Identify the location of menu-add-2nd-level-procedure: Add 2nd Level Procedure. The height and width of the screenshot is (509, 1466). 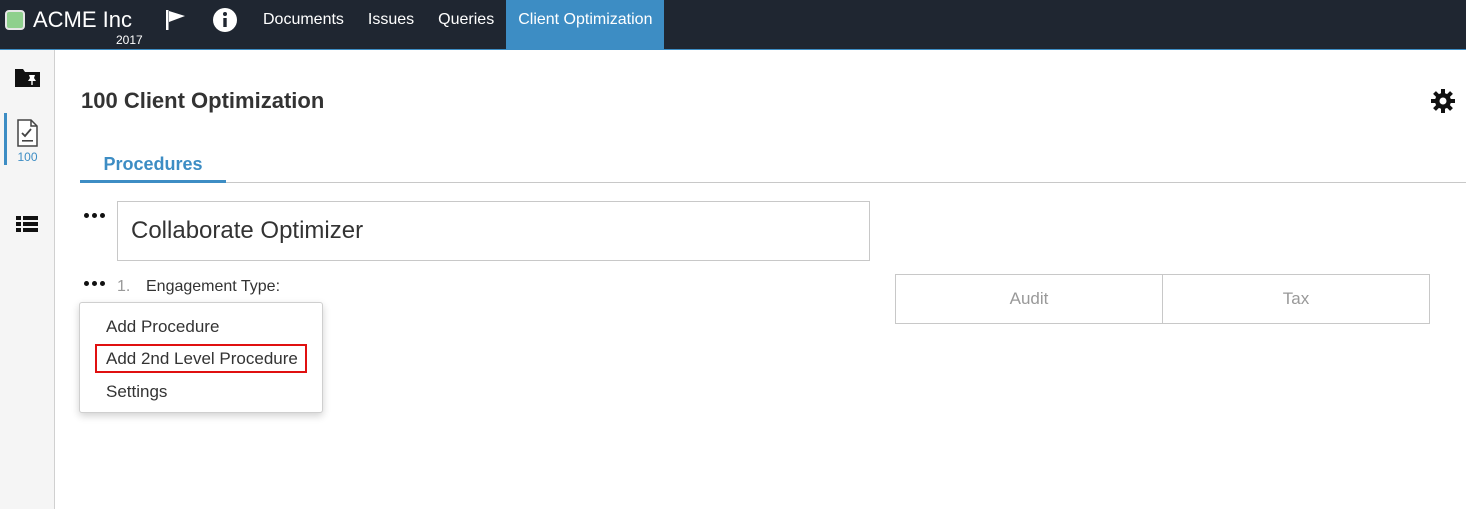
(202, 359).